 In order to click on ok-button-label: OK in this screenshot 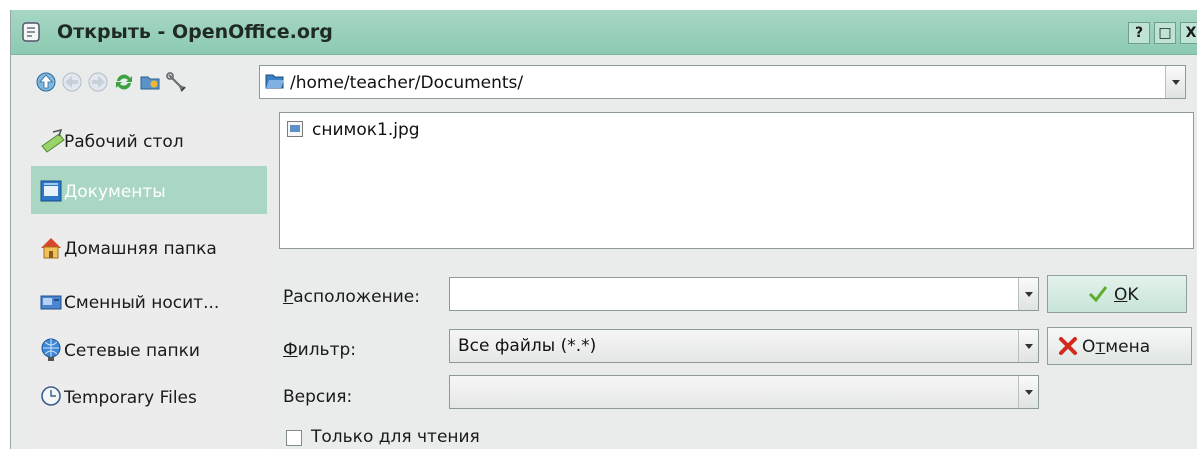, I will do `click(1126, 295)`.